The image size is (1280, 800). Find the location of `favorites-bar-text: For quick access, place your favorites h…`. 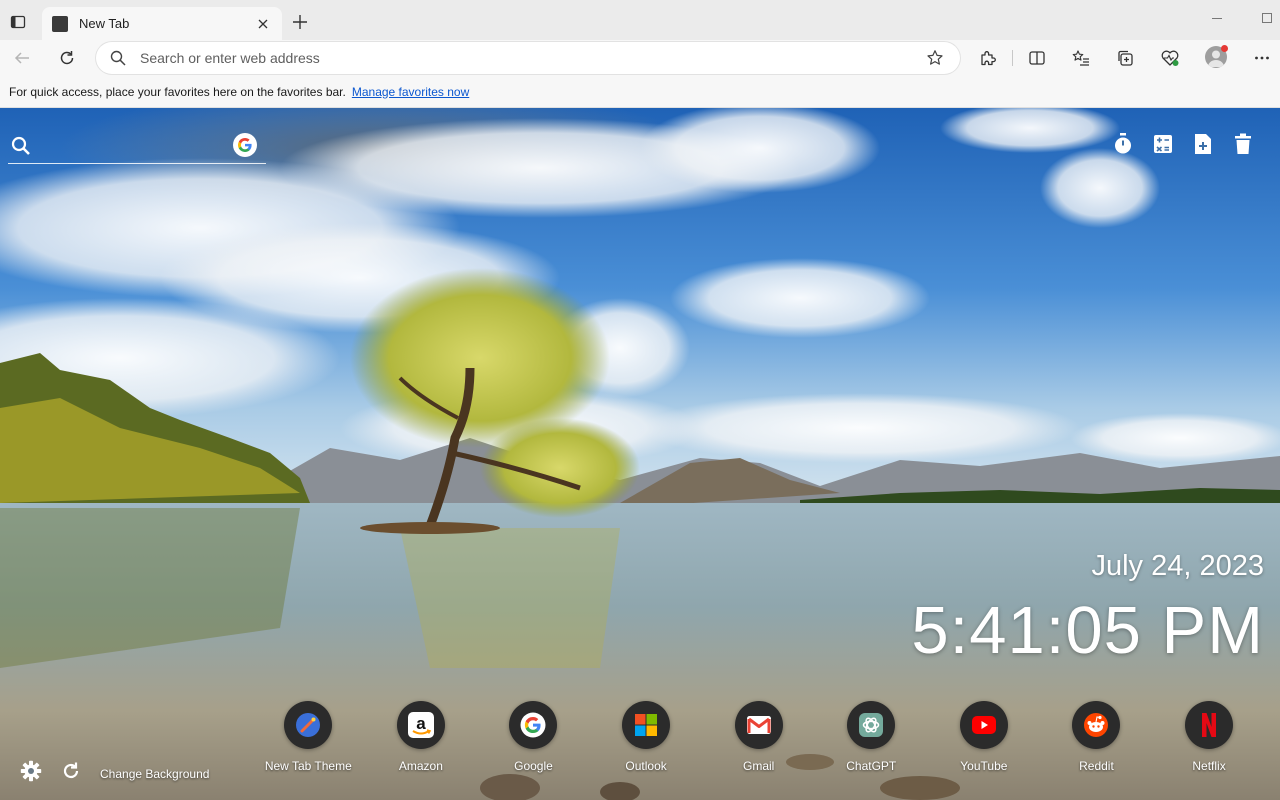

favorites-bar-text: For quick access, place your favorites h… is located at coordinates (177, 91).